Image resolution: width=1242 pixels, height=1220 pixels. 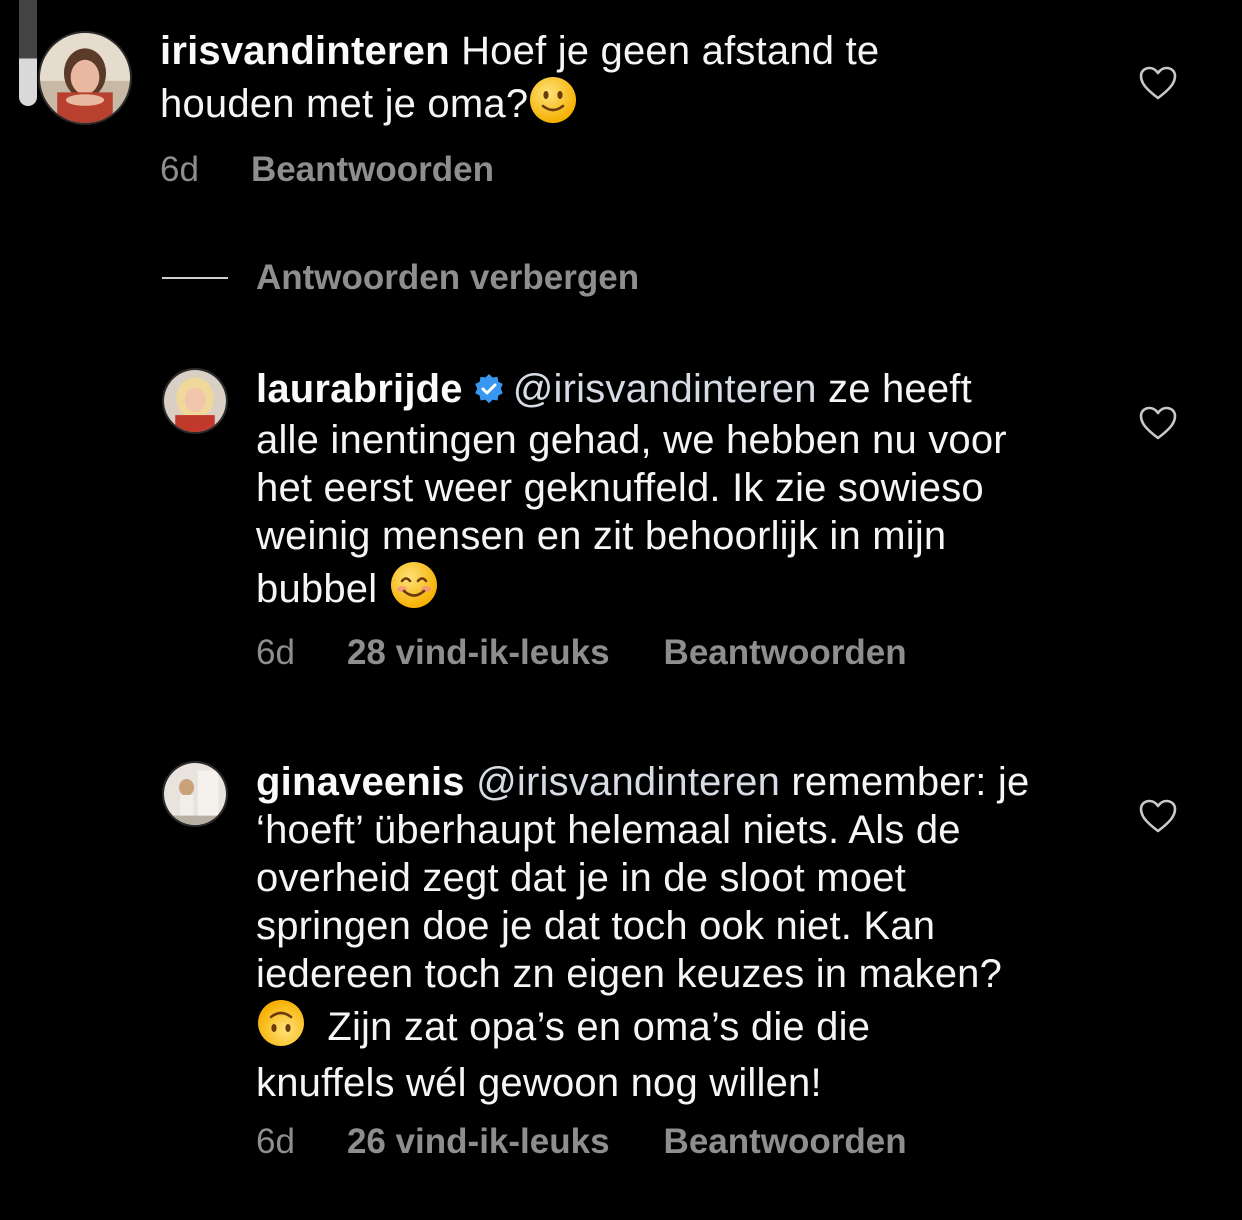 I want to click on reply-text: ‘hoeft’ überhaupt helemaal niets. Als de, so click(x=608, y=830).